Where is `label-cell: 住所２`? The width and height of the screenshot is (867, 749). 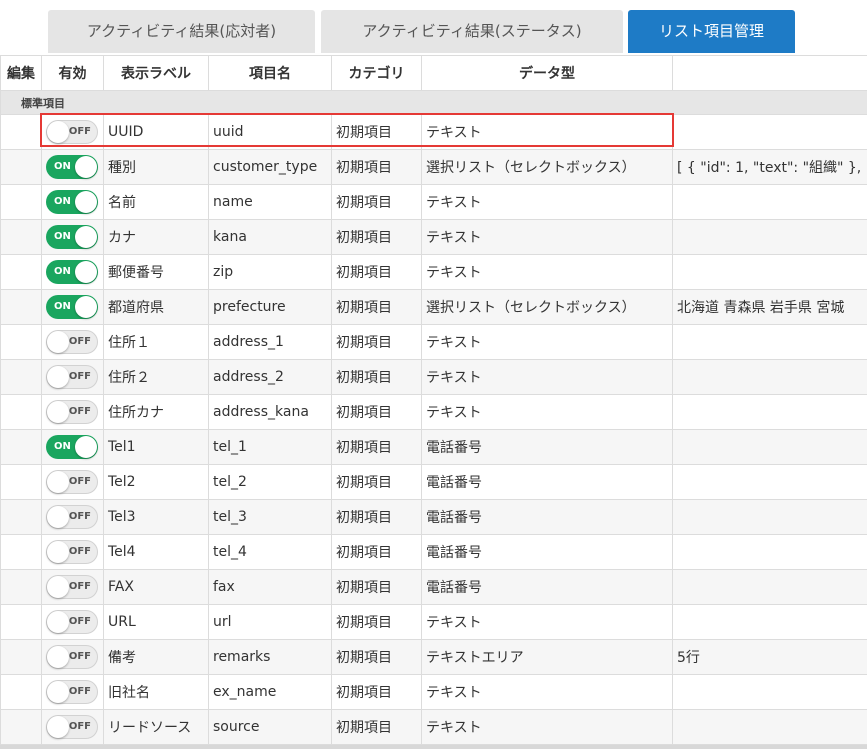
label-cell: 住所２ is located at coordinates (156, 377).